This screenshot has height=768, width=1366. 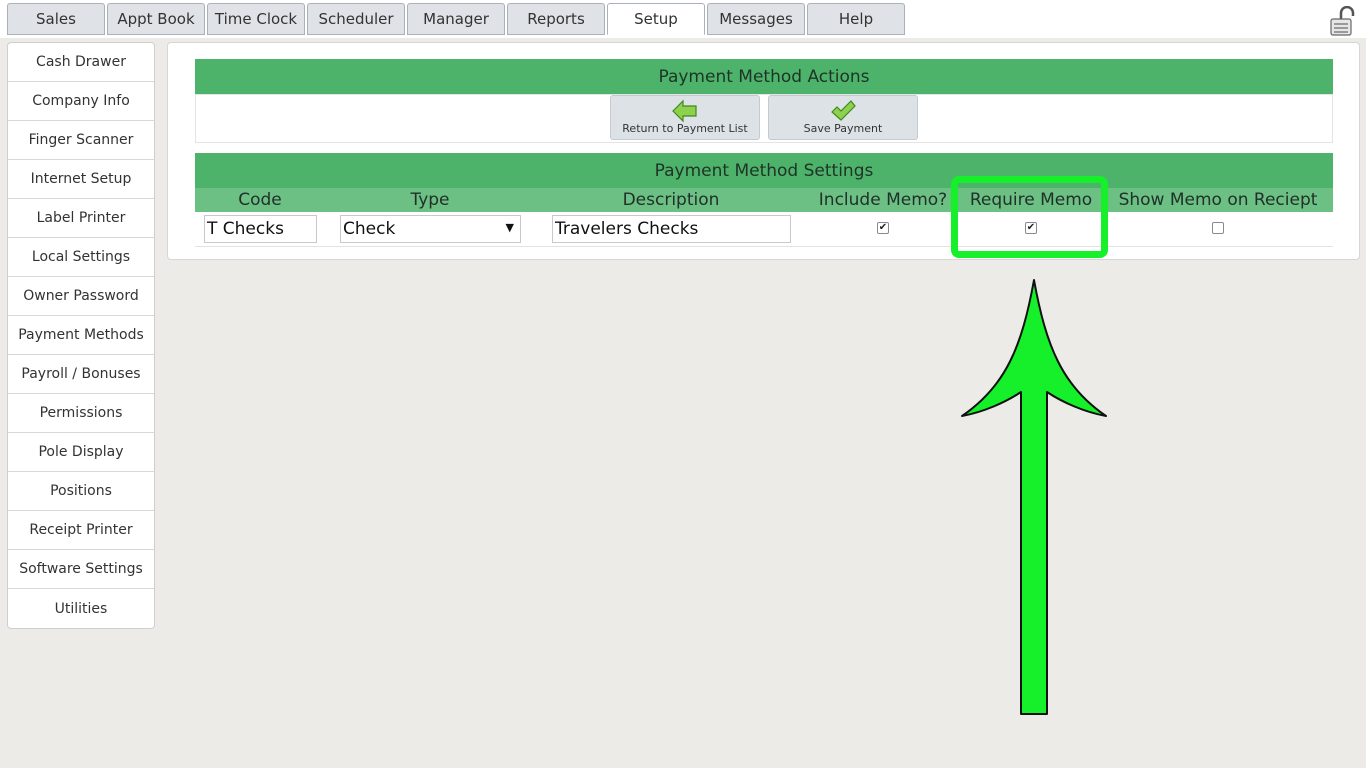 I want to click on sidebar-item-positions: Positions, so click(x=81, y=491).